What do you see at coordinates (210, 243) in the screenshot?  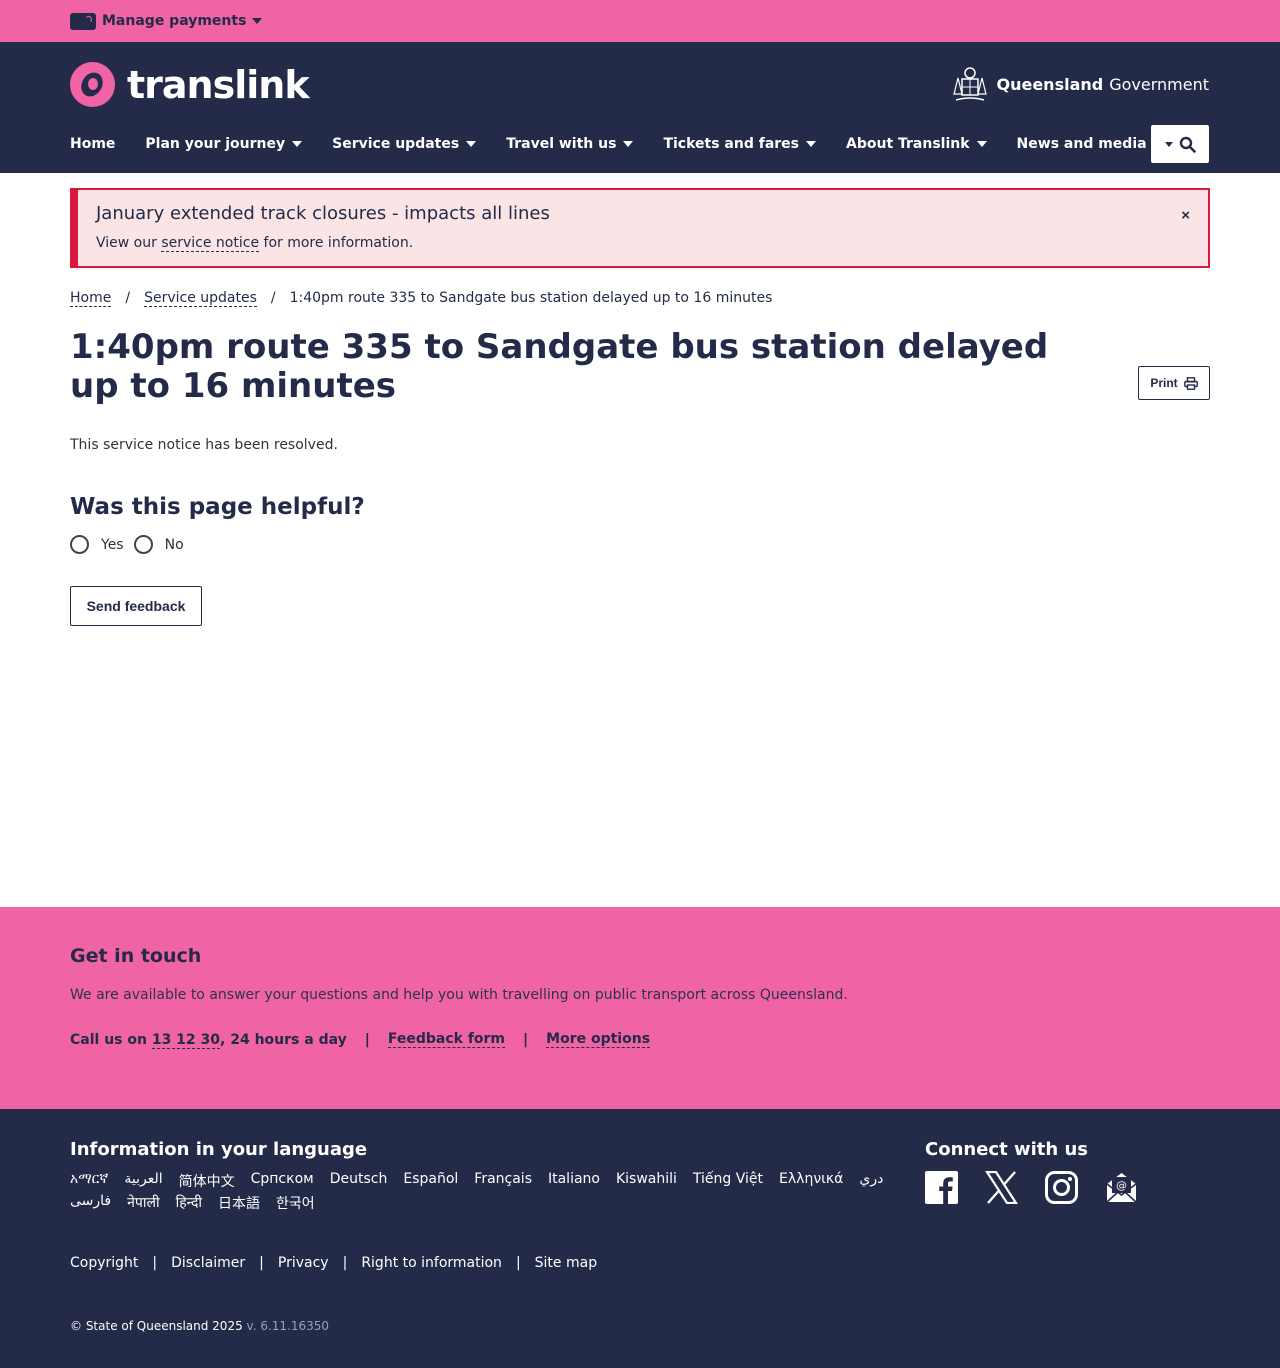 I see `service-notice-link: service notice` at bounding box center [210, 243].